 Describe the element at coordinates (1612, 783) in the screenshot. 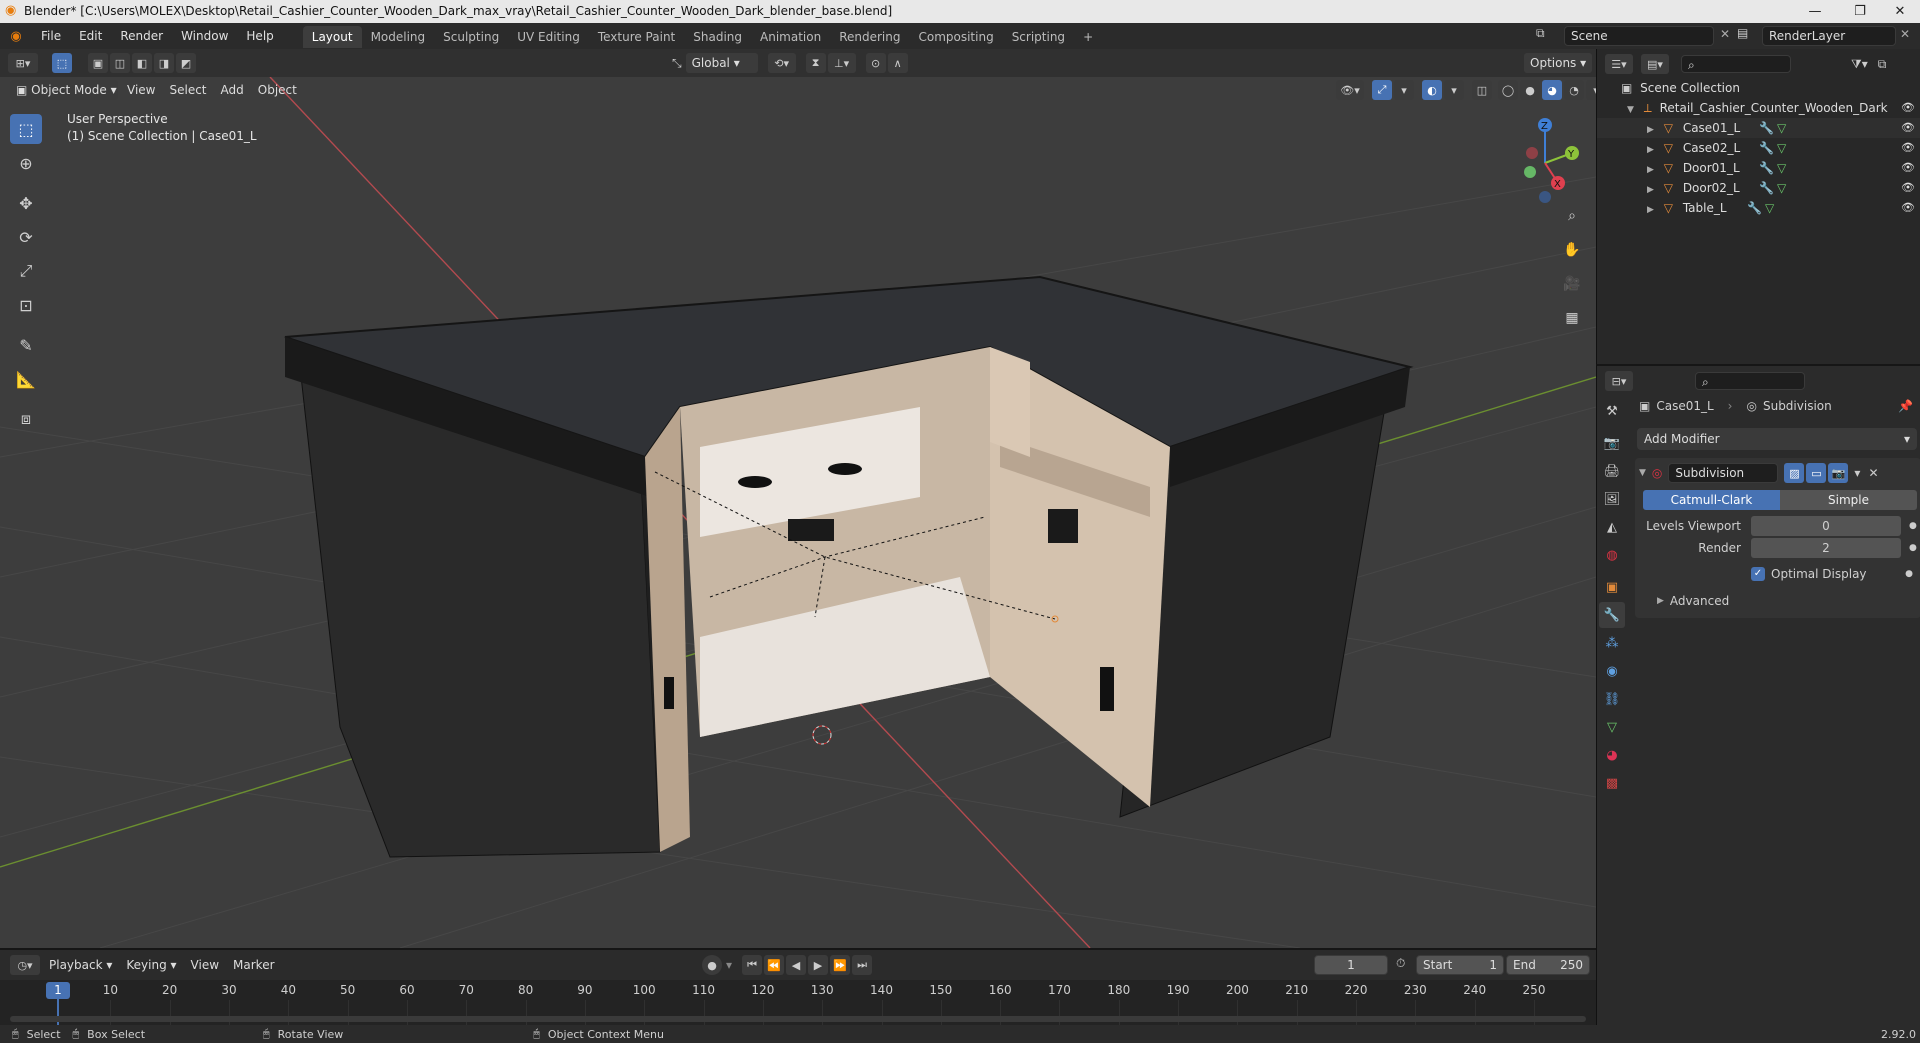

I see `texture-tab-icon: ▩` at that location.